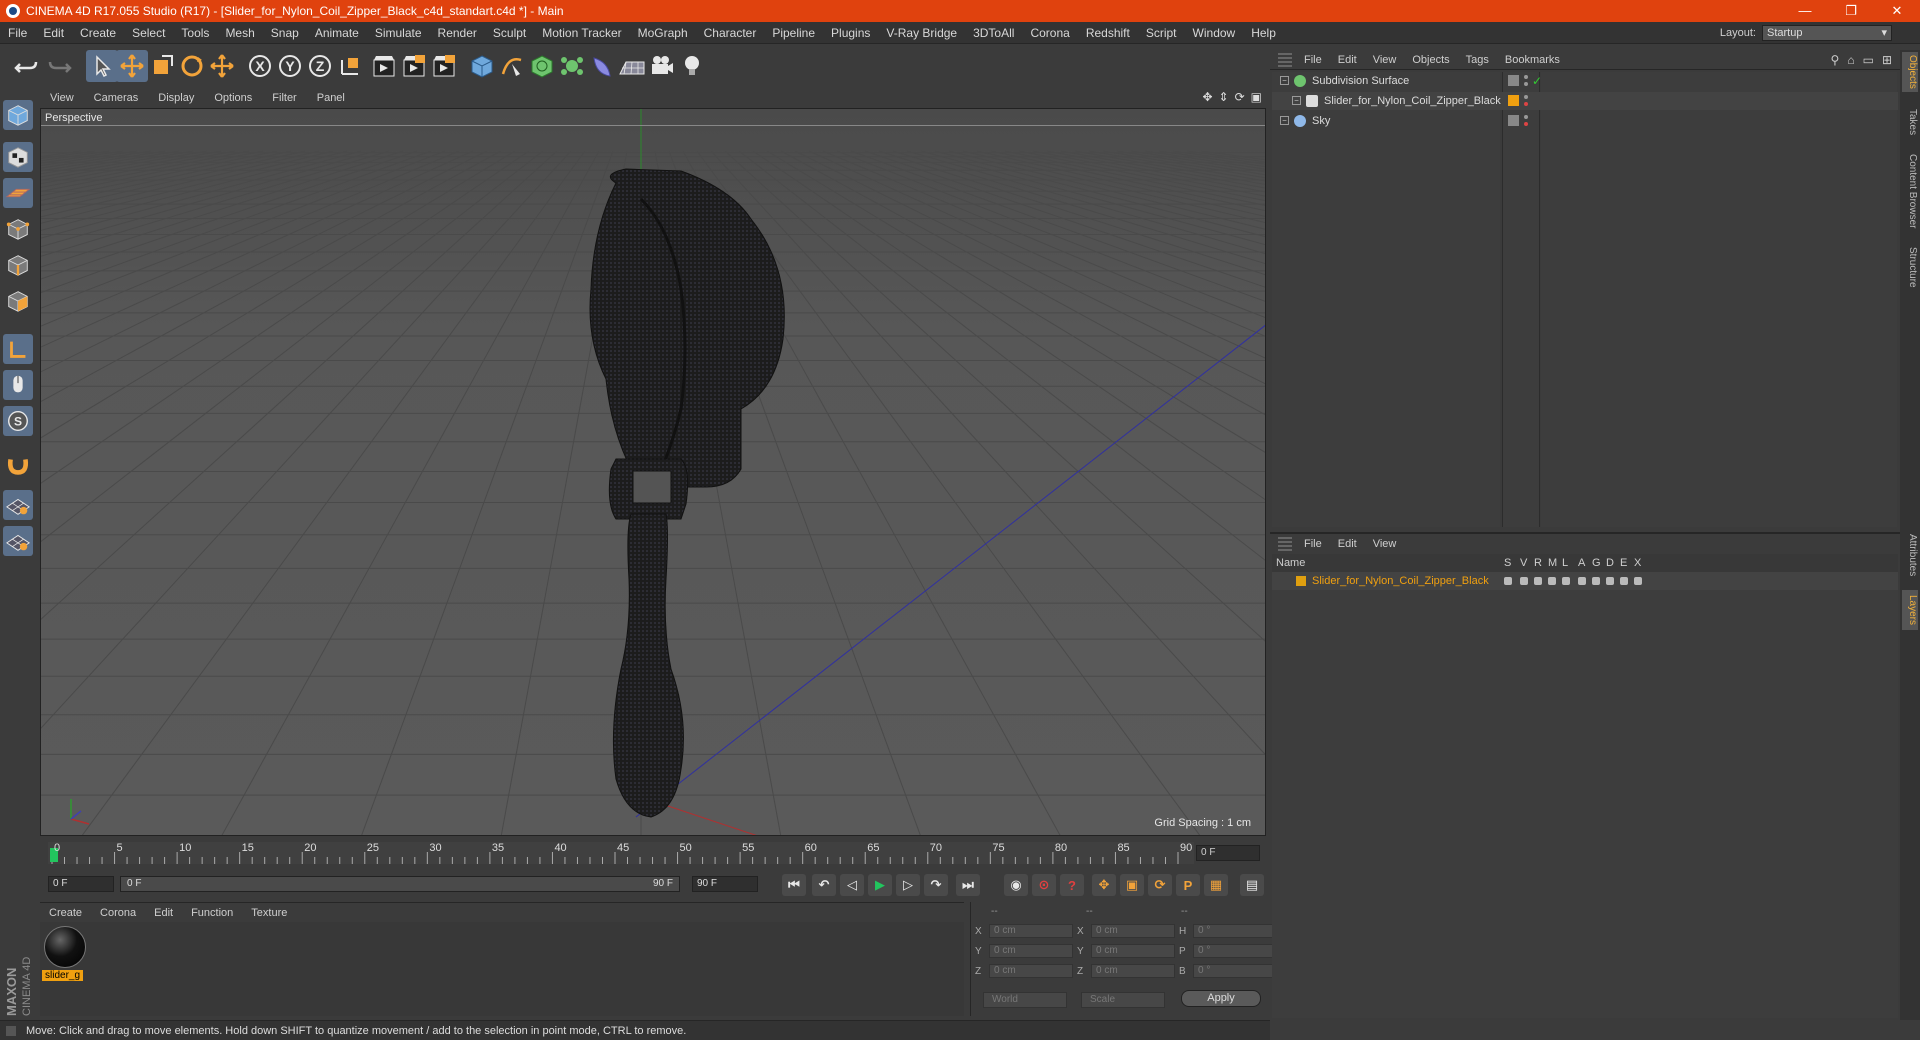 The image size is (1920, 1040). Describe the element at coordinates (18, 385) in the screenshot. I see `tweak-mode-button` at that location.